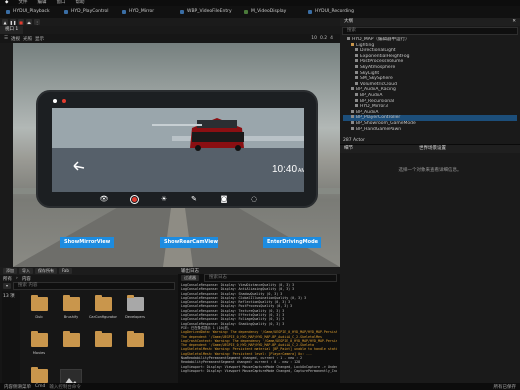 This screenshot has width=520, height=390. Describe the element at coordinates (29, 12) in the screenshot. I see `tab-hydui-playback: HYDUI_Playback` at that location.